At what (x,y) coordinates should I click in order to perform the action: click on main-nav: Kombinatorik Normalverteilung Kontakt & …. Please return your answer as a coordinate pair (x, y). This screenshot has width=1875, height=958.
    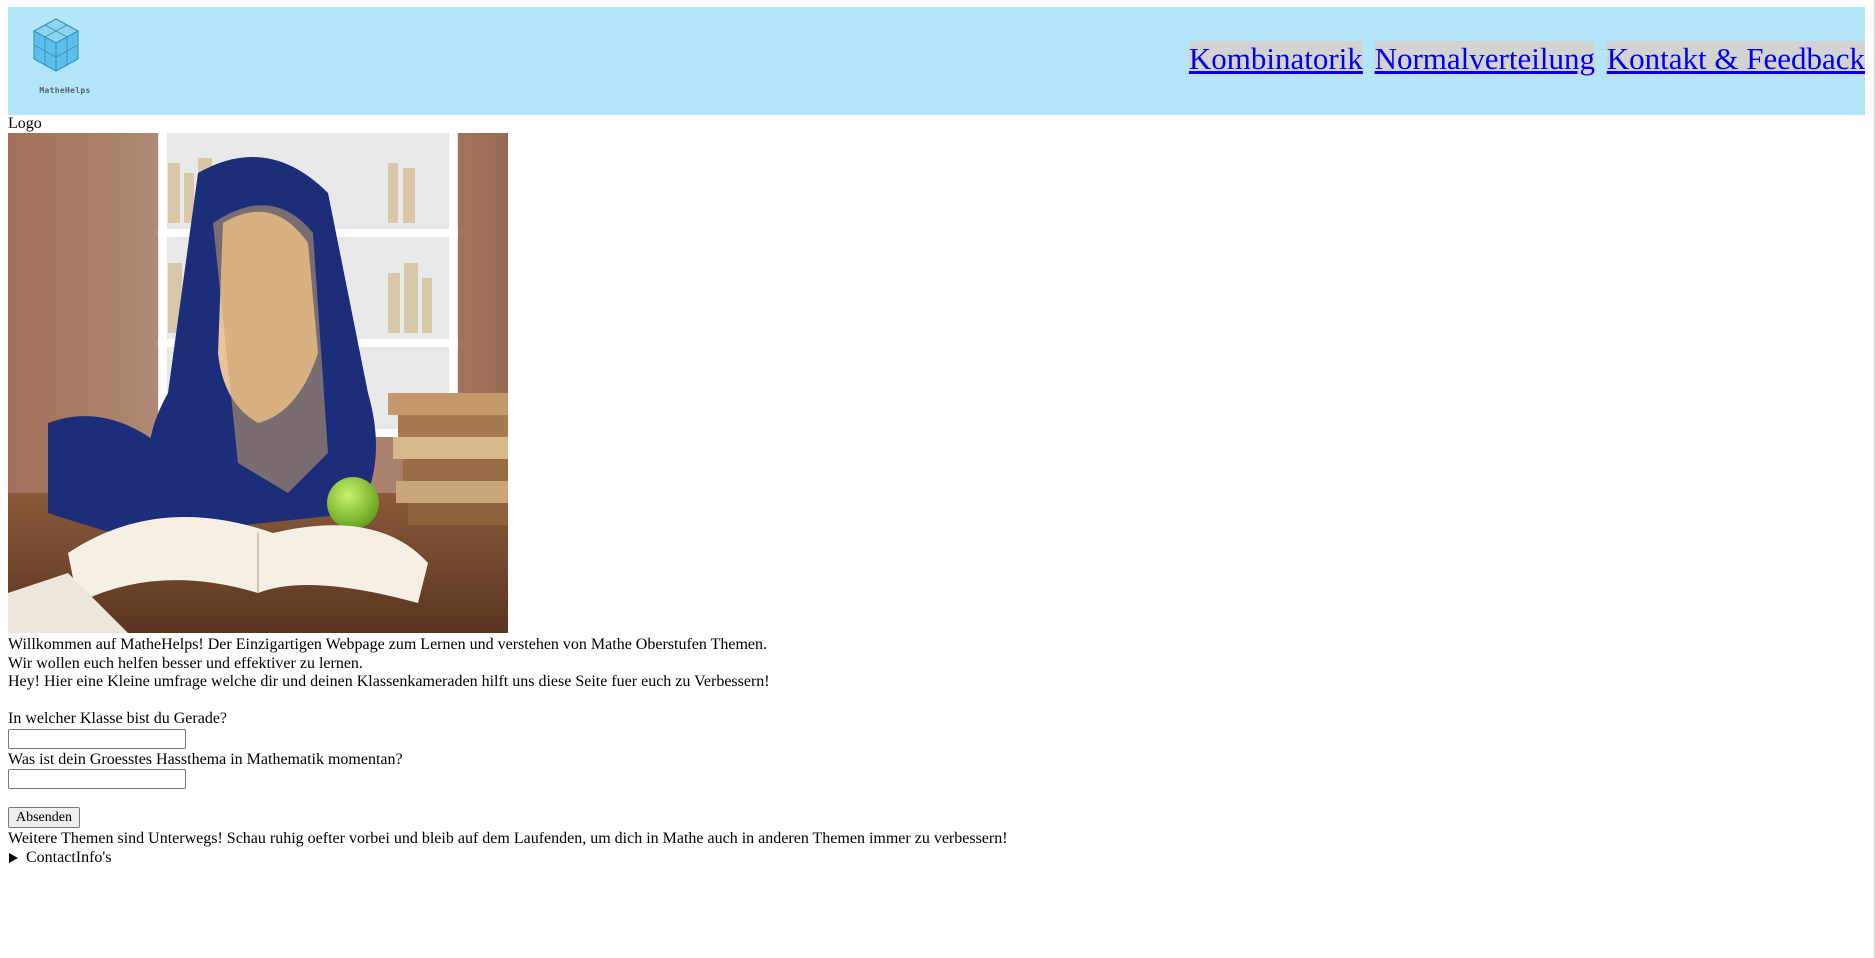
    Looking at the image, I should click on (1525, 59).